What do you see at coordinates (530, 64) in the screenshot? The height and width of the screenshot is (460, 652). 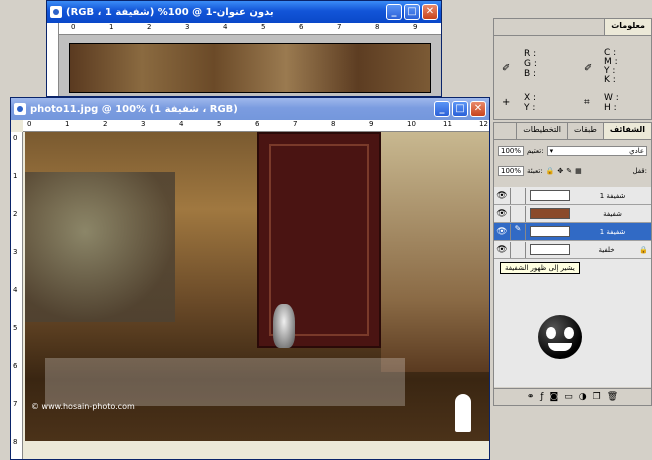 I see `rgb-readout: R :G :B :` at bounding box center [530, 64].